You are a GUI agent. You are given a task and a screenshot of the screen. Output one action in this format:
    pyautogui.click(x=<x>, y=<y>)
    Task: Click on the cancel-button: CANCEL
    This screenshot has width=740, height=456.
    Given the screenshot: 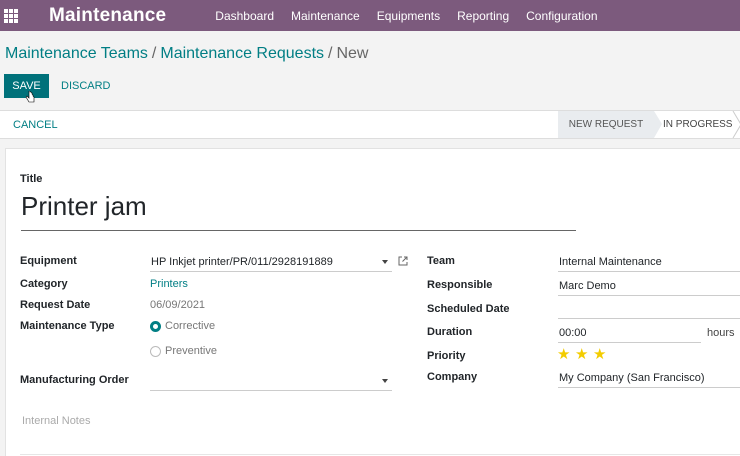 What is the action you would take?
    pyautogui.click(x=35, y=125)
    